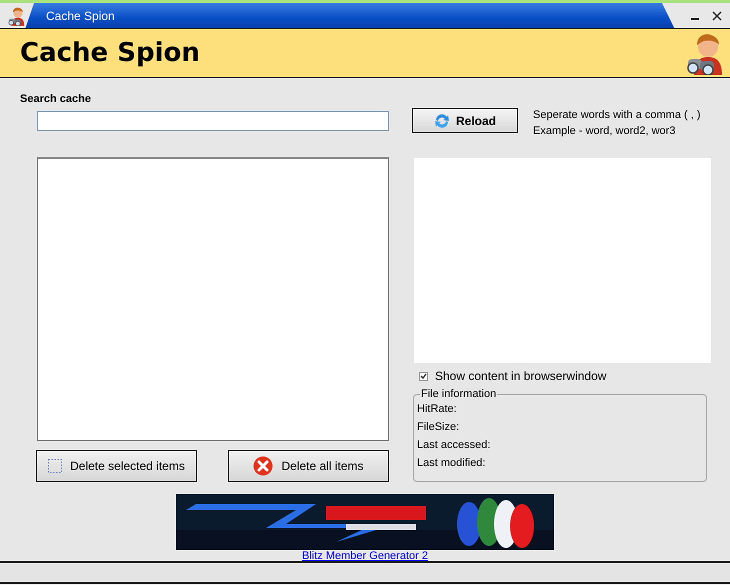 The width and height of the screenshot is (730, 585). I want to click on checkbox-label: Show content in browserwindow, so click(520, 376).